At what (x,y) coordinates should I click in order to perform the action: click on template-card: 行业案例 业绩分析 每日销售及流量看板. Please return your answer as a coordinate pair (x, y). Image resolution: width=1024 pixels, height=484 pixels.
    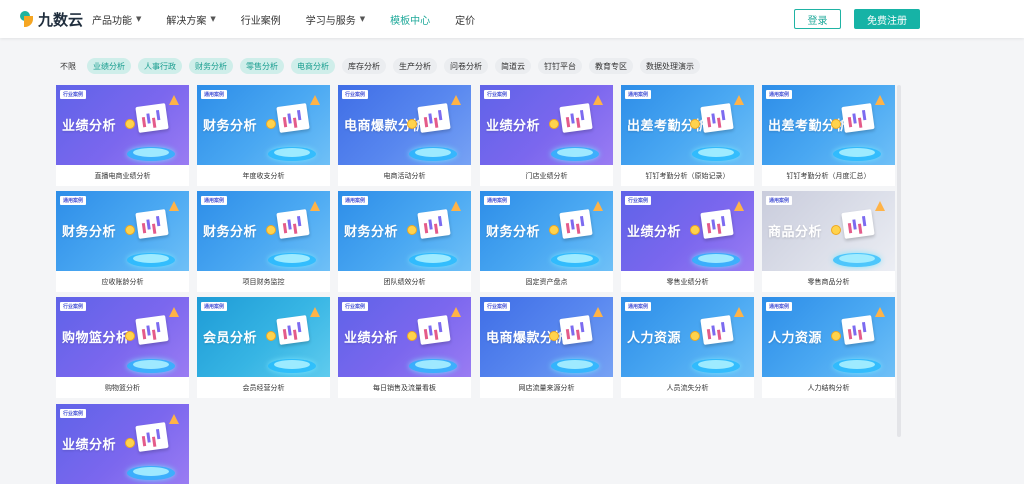
    Looking at the image, I should click on (404, 347).